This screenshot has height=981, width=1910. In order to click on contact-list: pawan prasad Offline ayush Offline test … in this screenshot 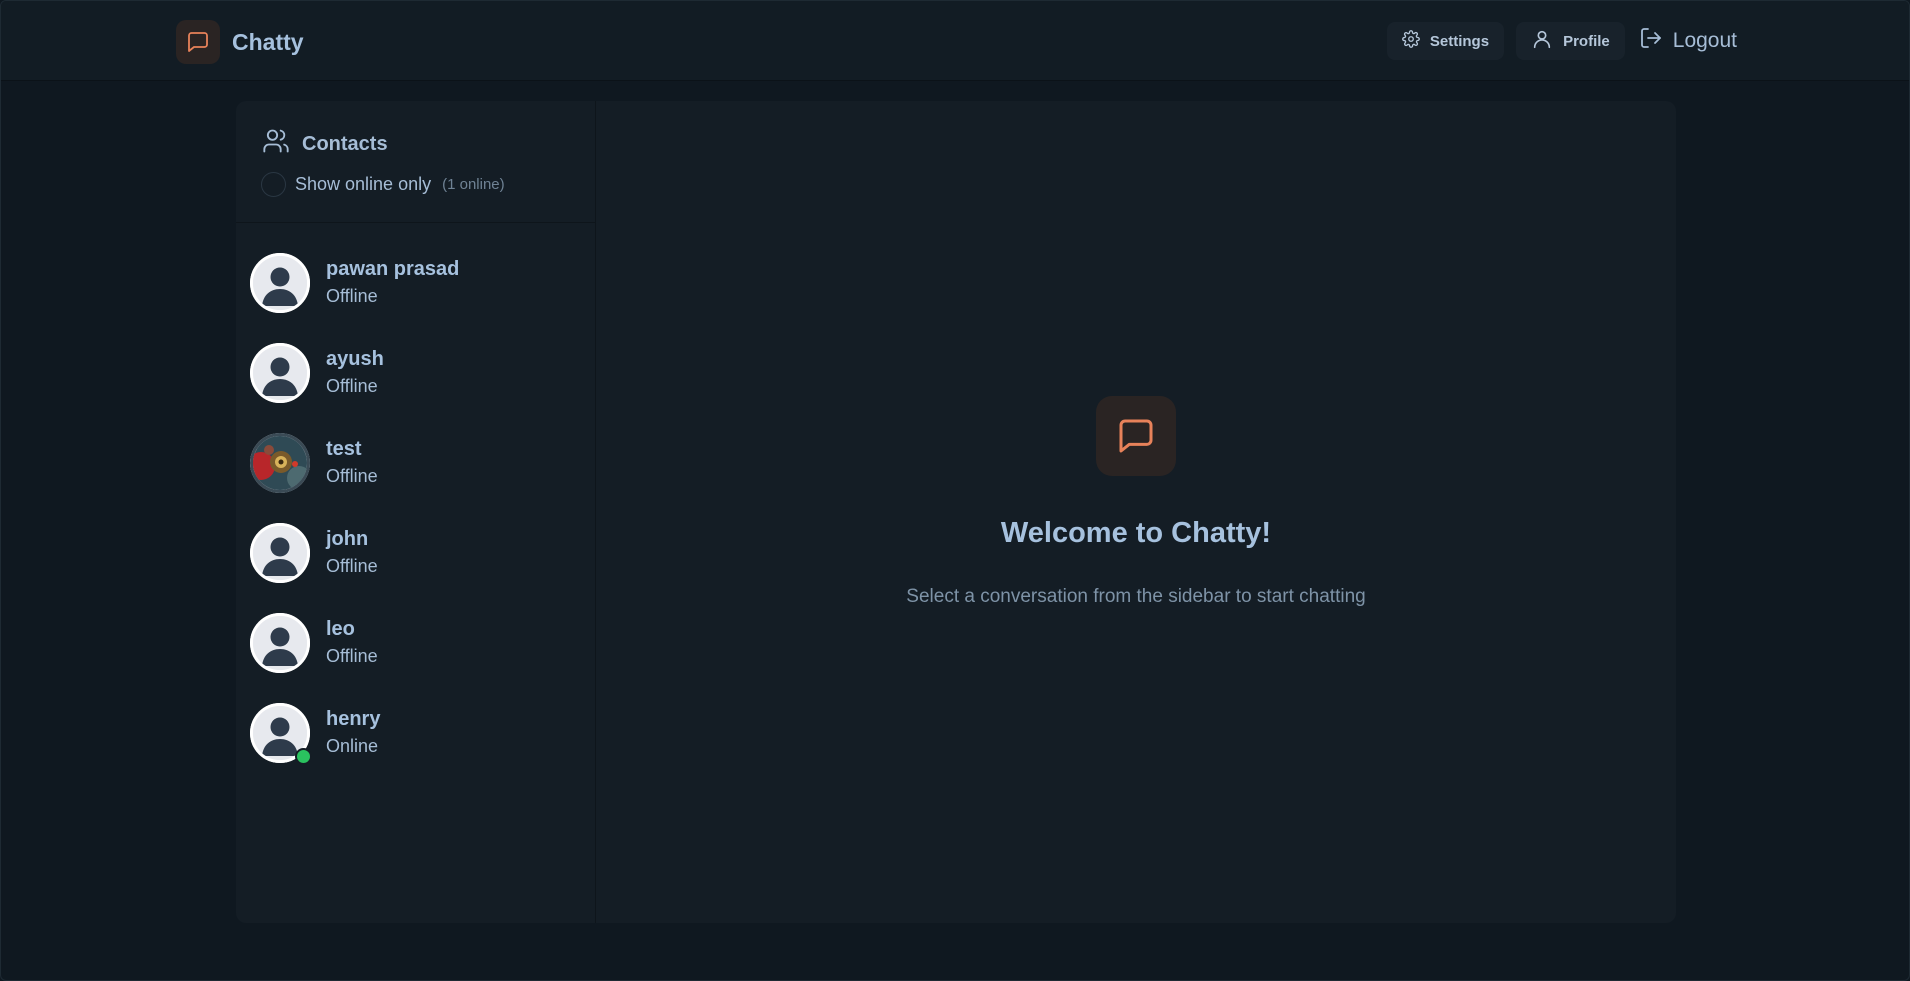, I will do `click(415, 513)`.